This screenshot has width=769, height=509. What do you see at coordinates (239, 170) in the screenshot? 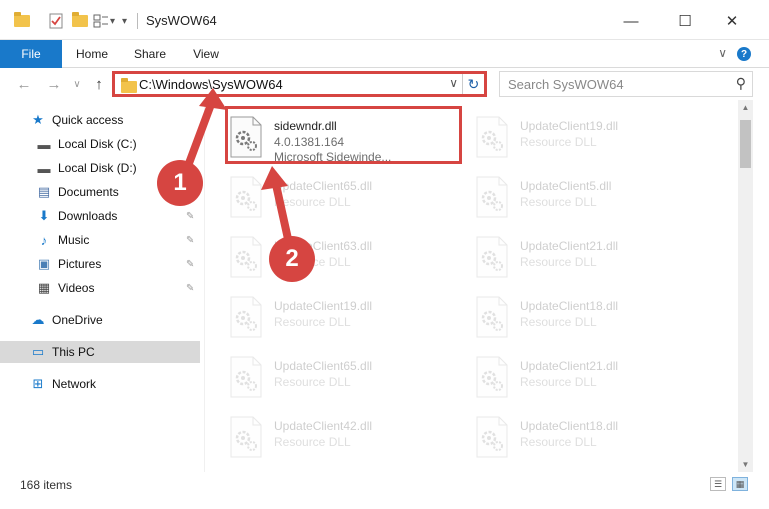
I see `annotation-arrows` at bounding box center [239, 170].